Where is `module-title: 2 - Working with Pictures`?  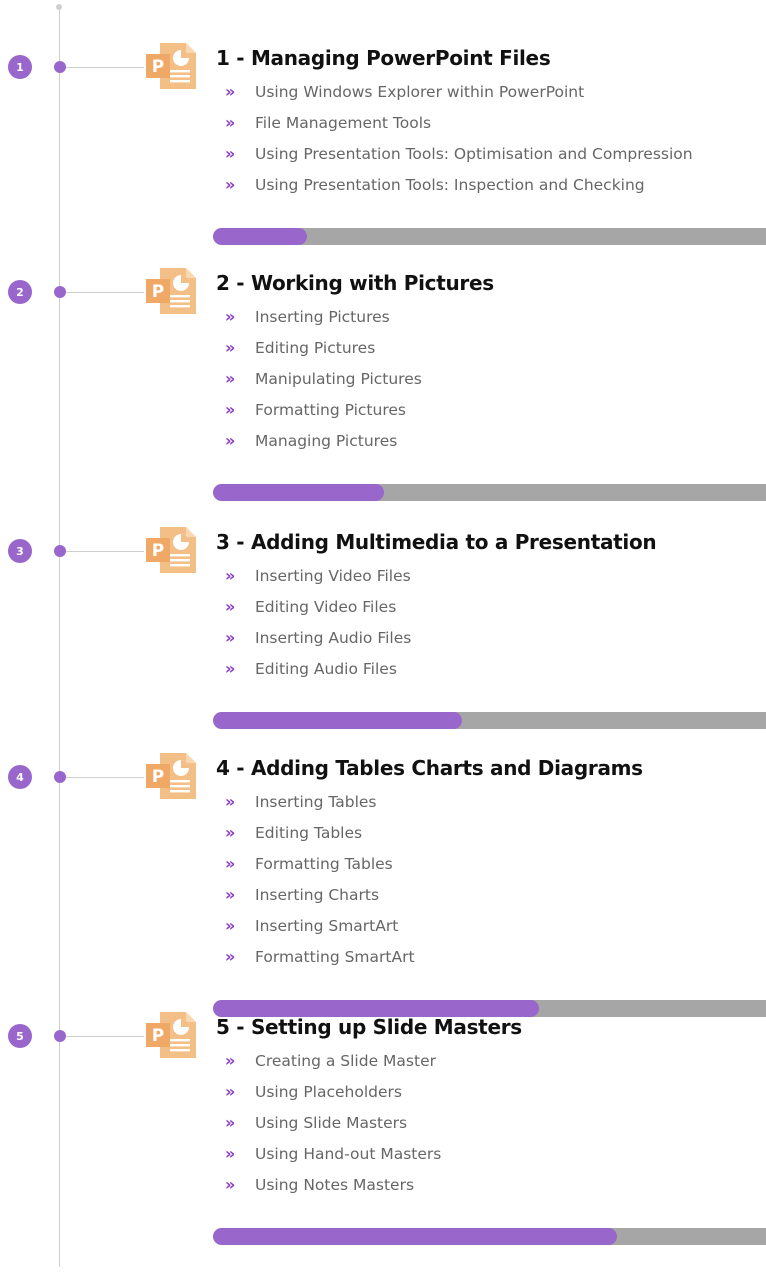 module-title: 2 - Working with Pictures is located at coordinates (355, 283).